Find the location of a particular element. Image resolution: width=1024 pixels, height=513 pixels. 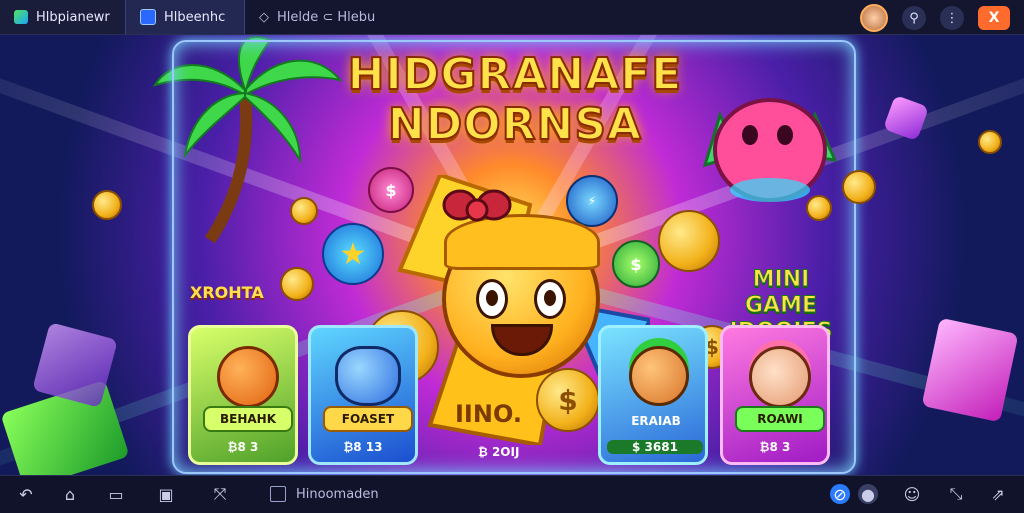

app-logo-icon is located at coordinates (21, 17).